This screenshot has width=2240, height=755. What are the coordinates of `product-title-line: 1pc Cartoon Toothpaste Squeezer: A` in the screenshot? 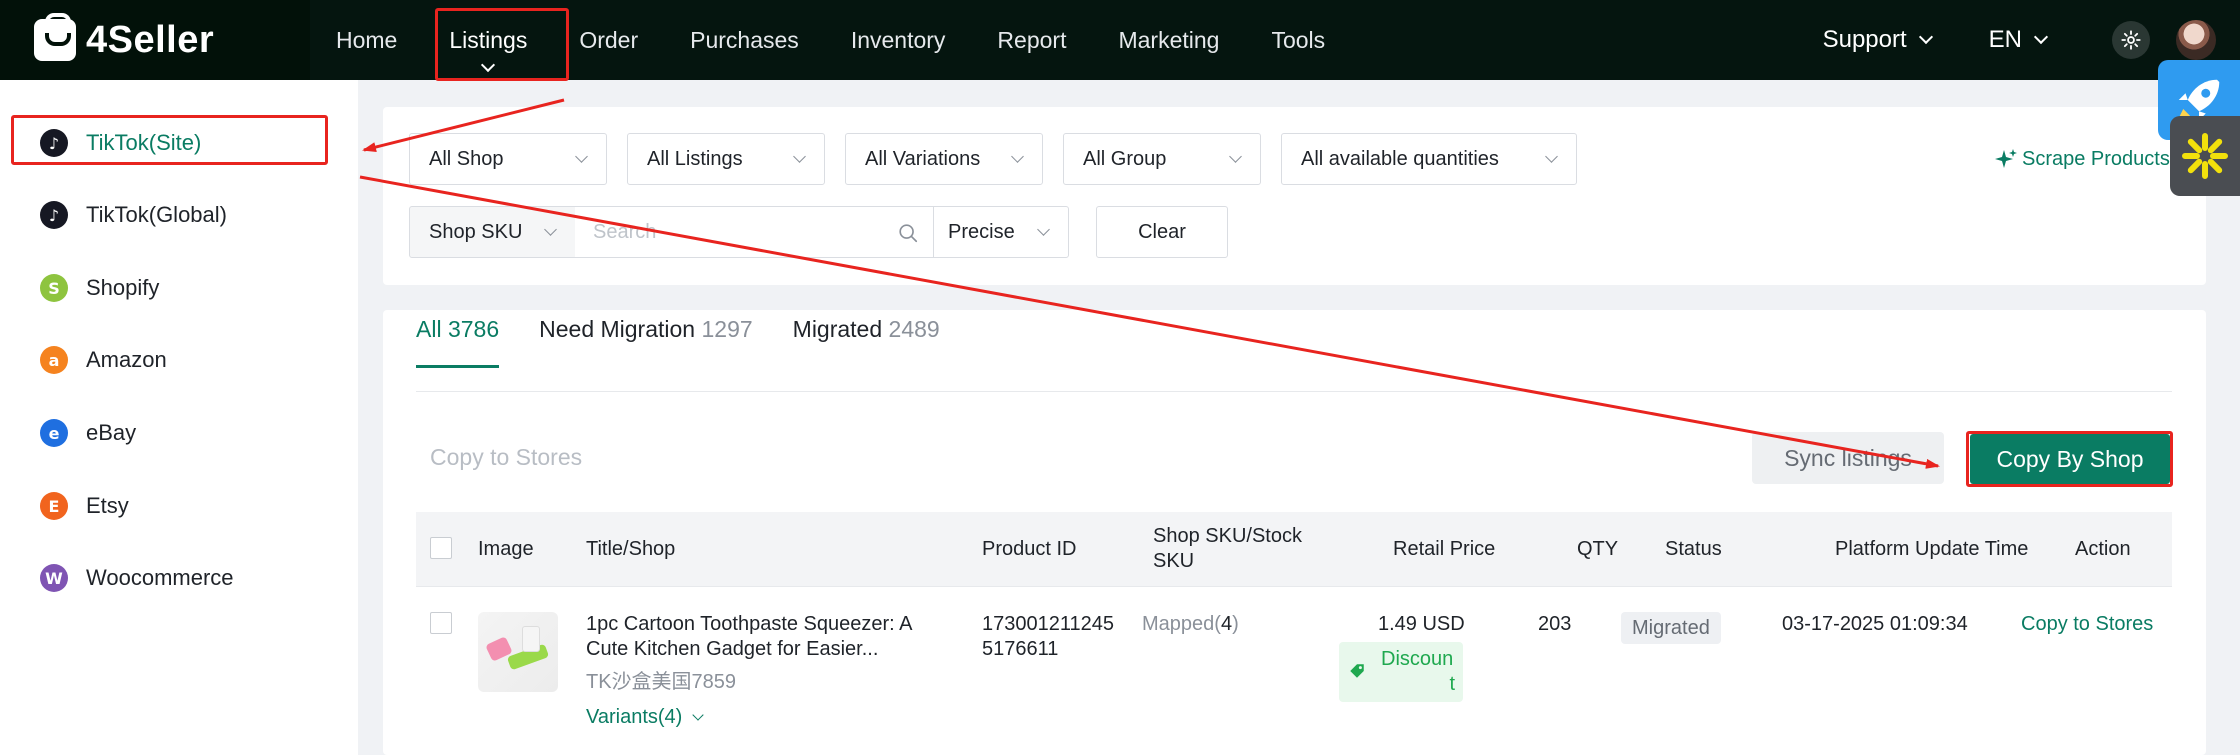 It's located at (749, 624).